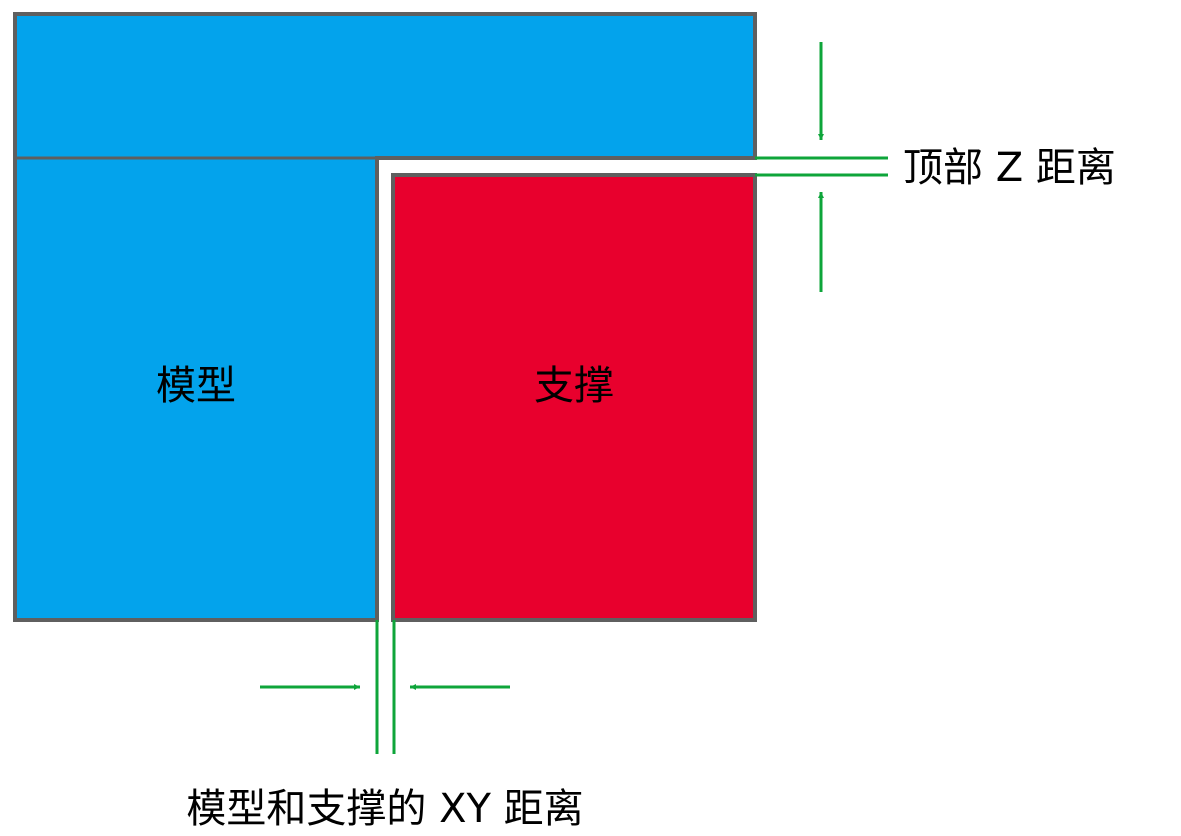 This screenshot has width=1181, height=836. Describe the element at coordinates (385, 687) in the screenshot. I see `xy-distance-dimension` at that location.